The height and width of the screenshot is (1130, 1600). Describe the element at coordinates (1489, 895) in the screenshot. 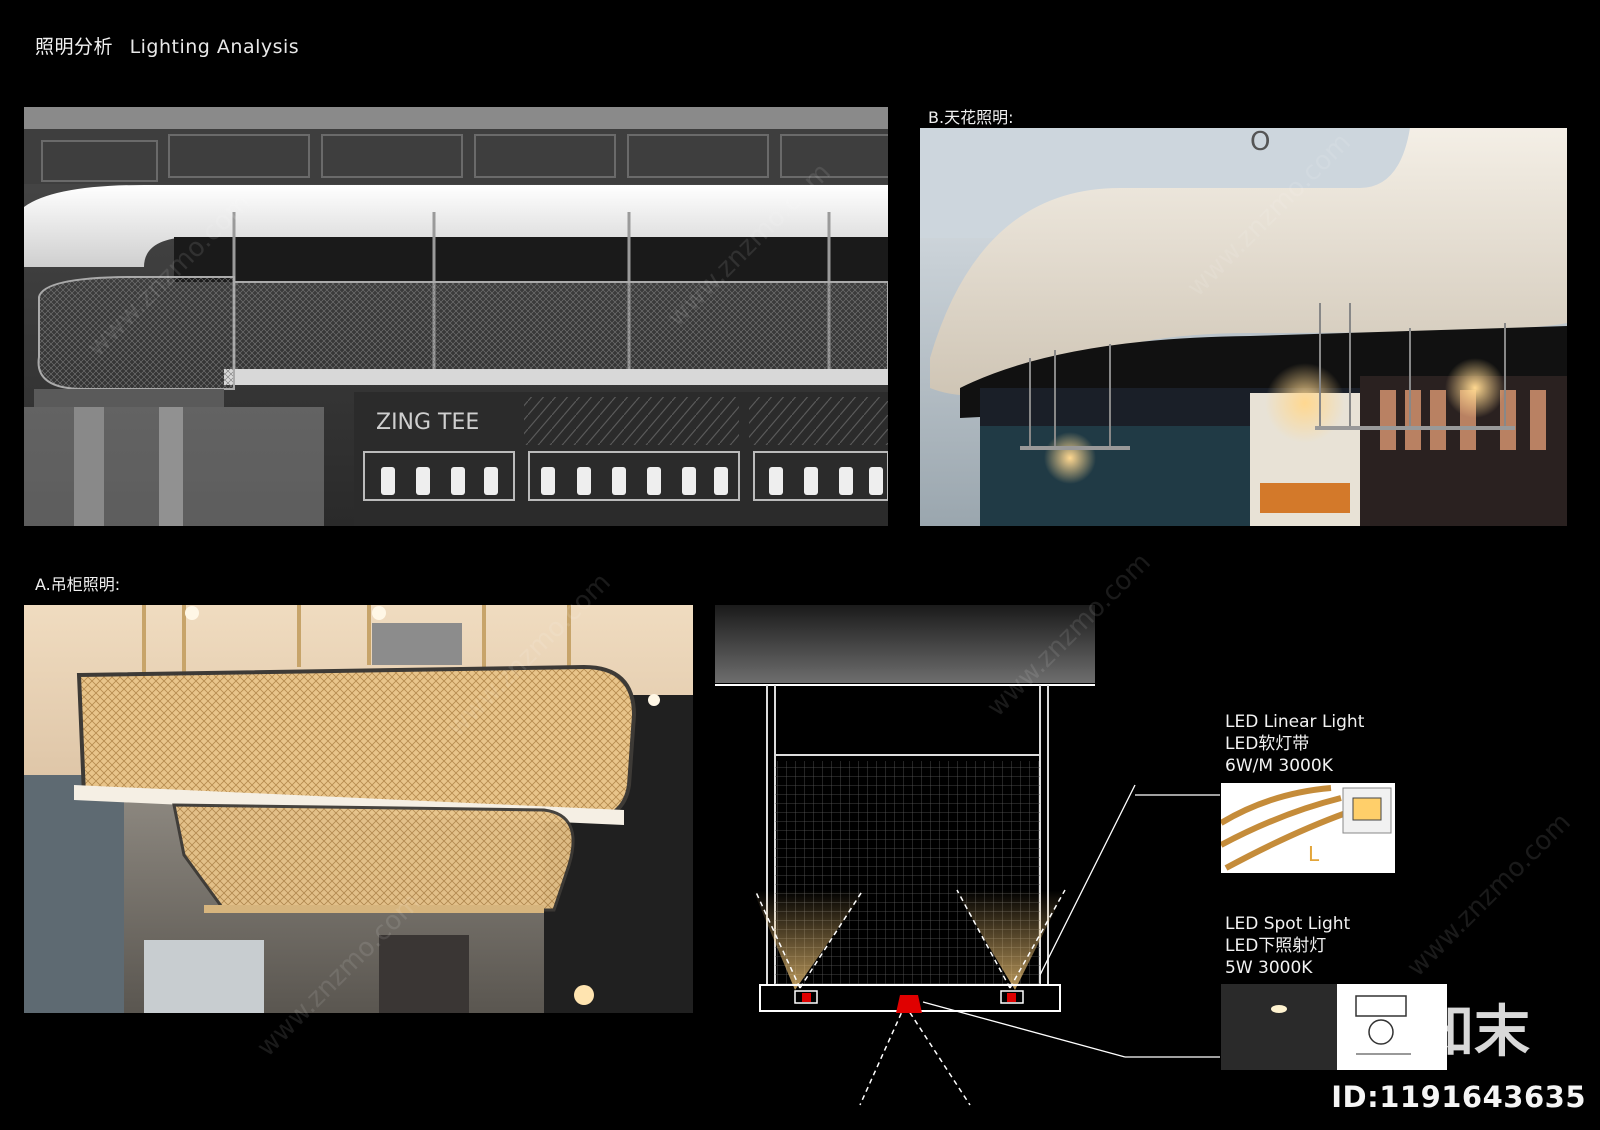

I see `watermark-diag-7: www.znzmo.com` at that location.